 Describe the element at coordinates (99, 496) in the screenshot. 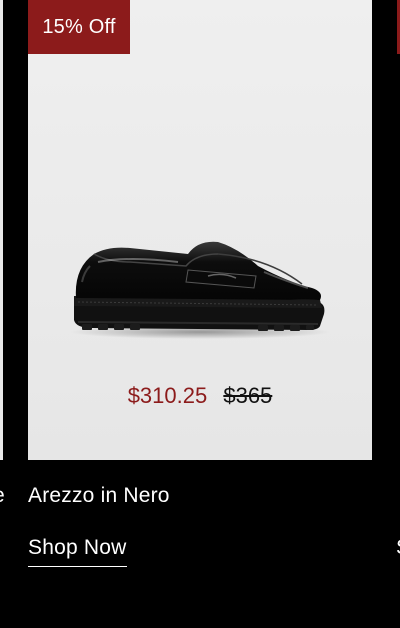

I see `product-name: Arezzo in Nero` at that location.